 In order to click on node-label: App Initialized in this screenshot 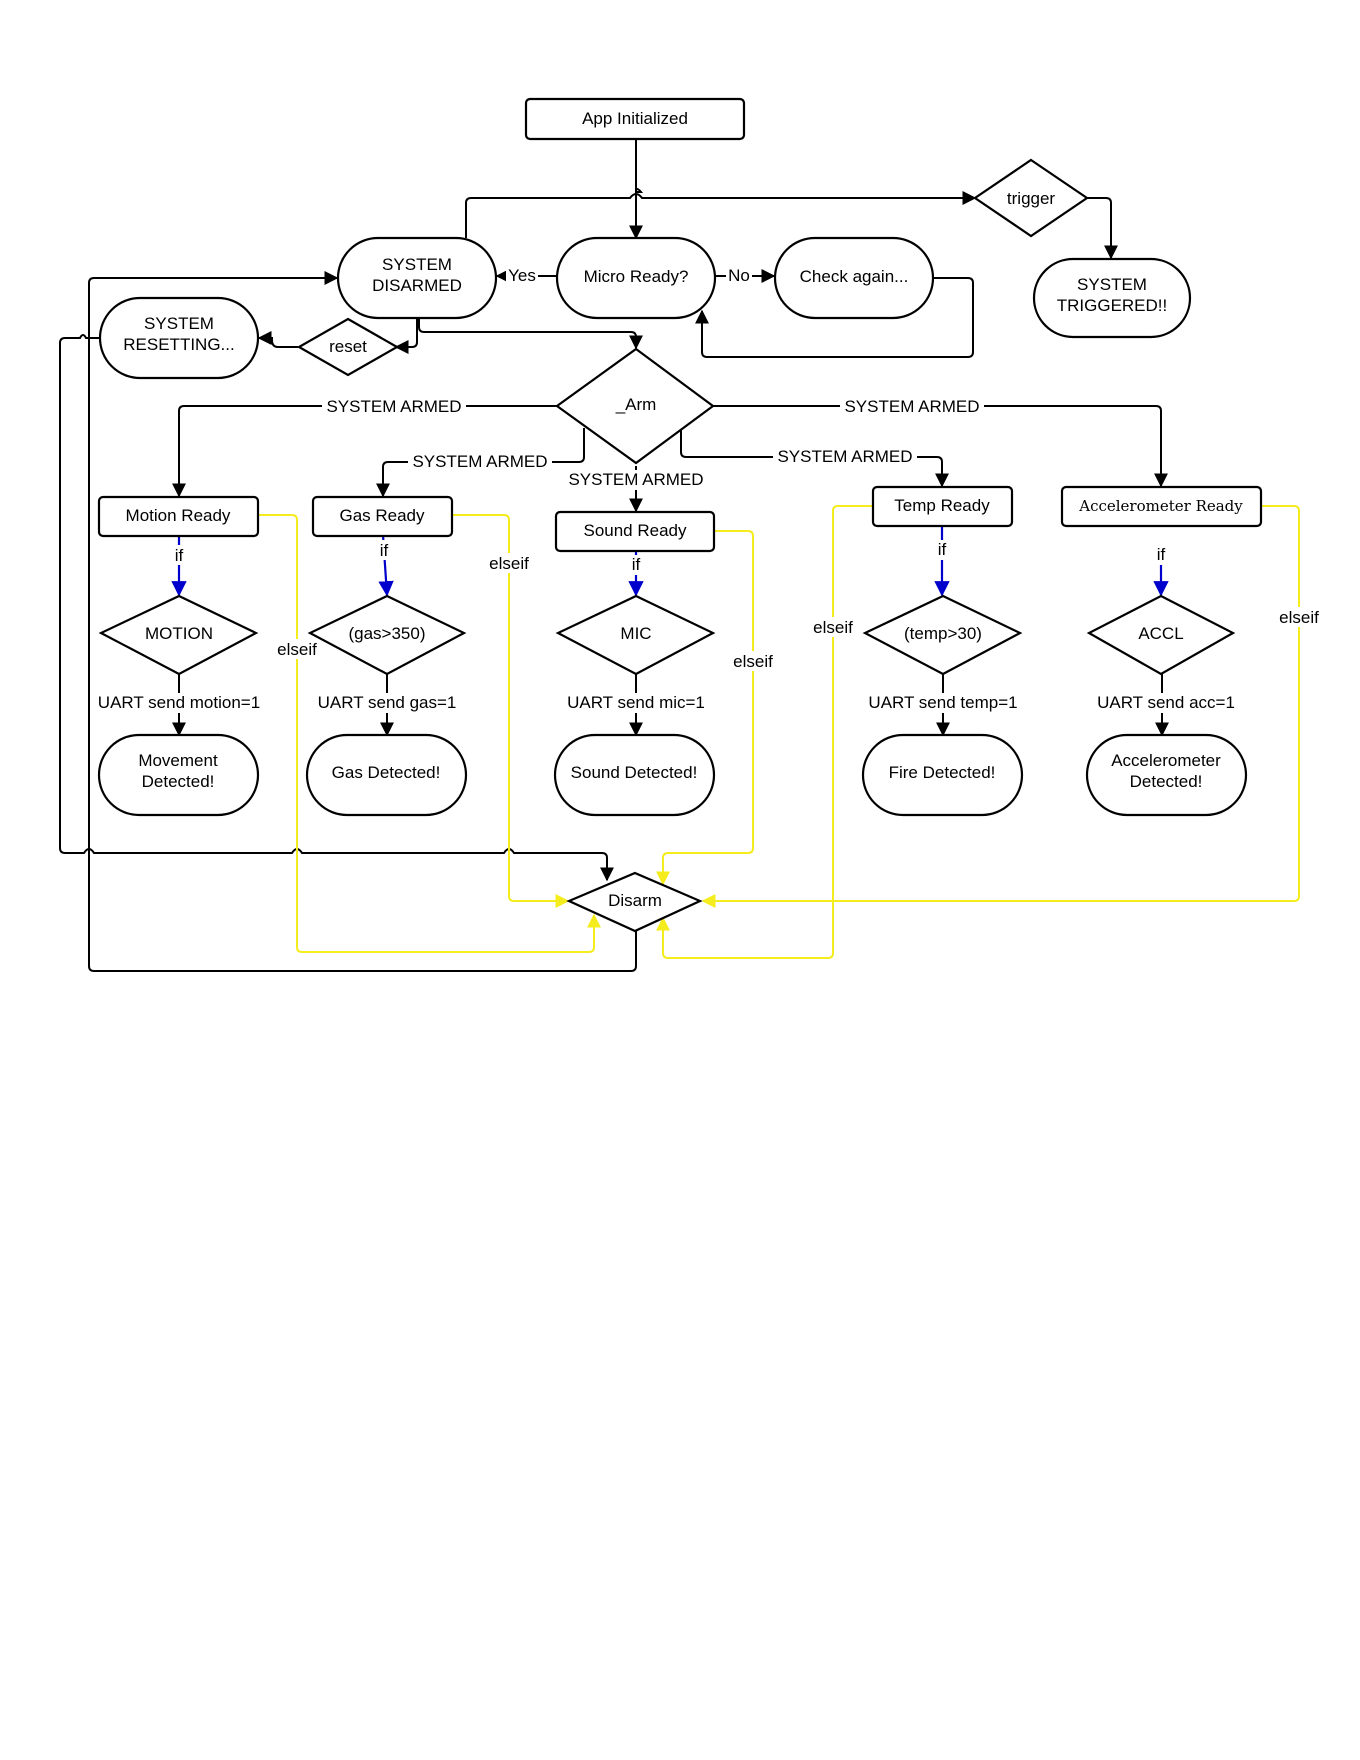, I will do `click(635, 118)`.